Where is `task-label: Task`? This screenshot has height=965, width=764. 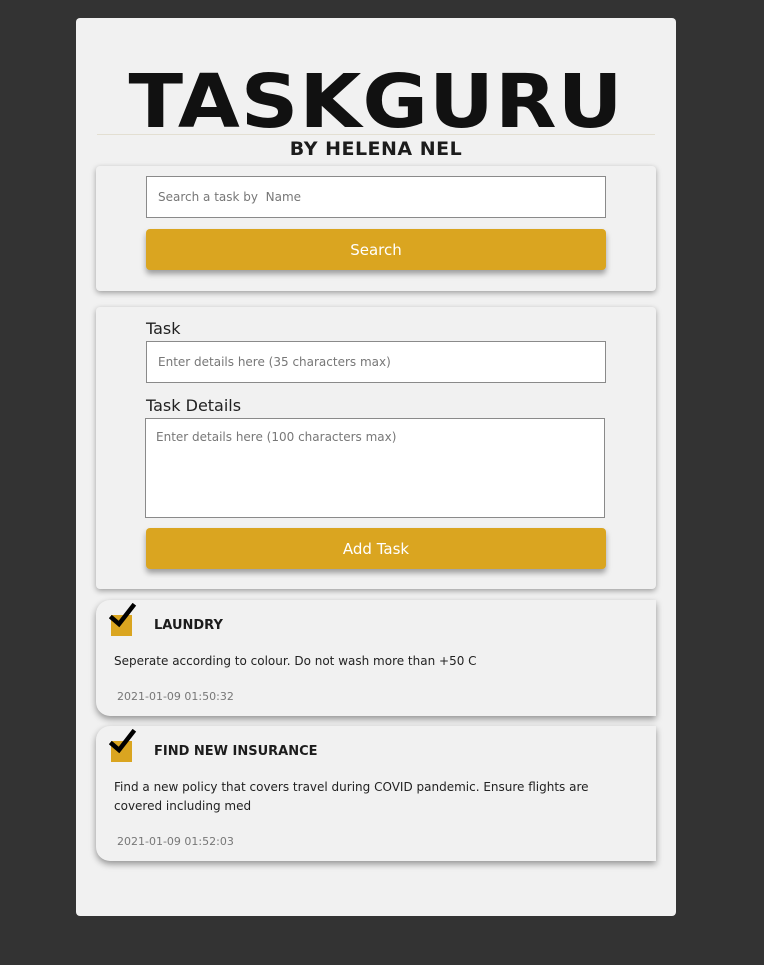
task-label: Task is located at coordinates (163, 328).